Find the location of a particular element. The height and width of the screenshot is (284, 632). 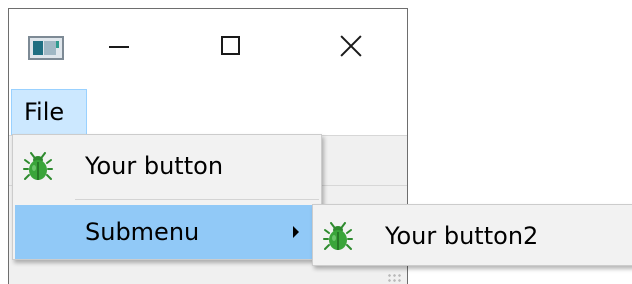

menu-bar: File is located at coordinates (208, 110).